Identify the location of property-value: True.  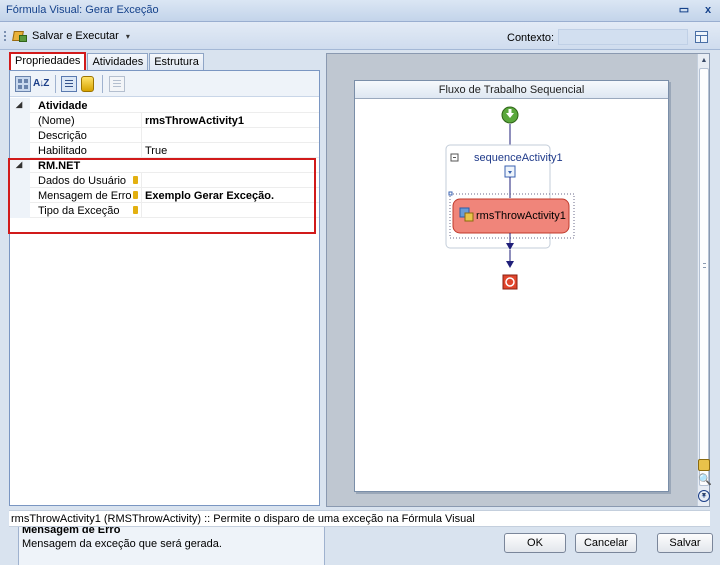
(156, 151).